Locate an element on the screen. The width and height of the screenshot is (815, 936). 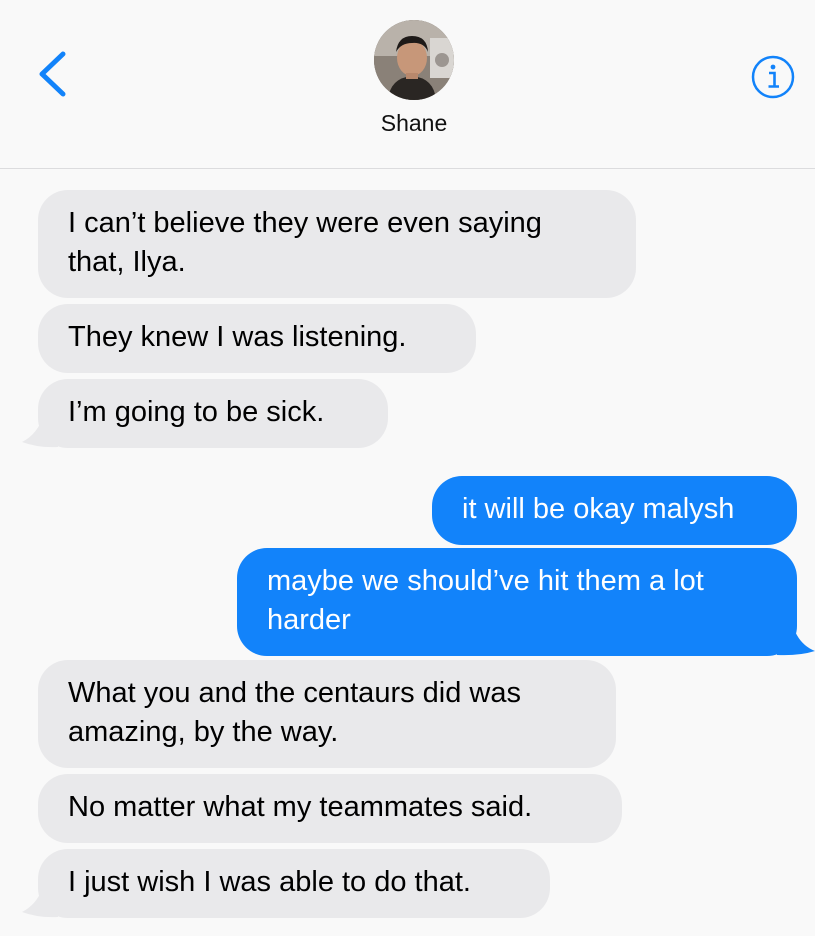
message-bubble-incoming: They knew I was listening. is located at coordinates (257, 338).